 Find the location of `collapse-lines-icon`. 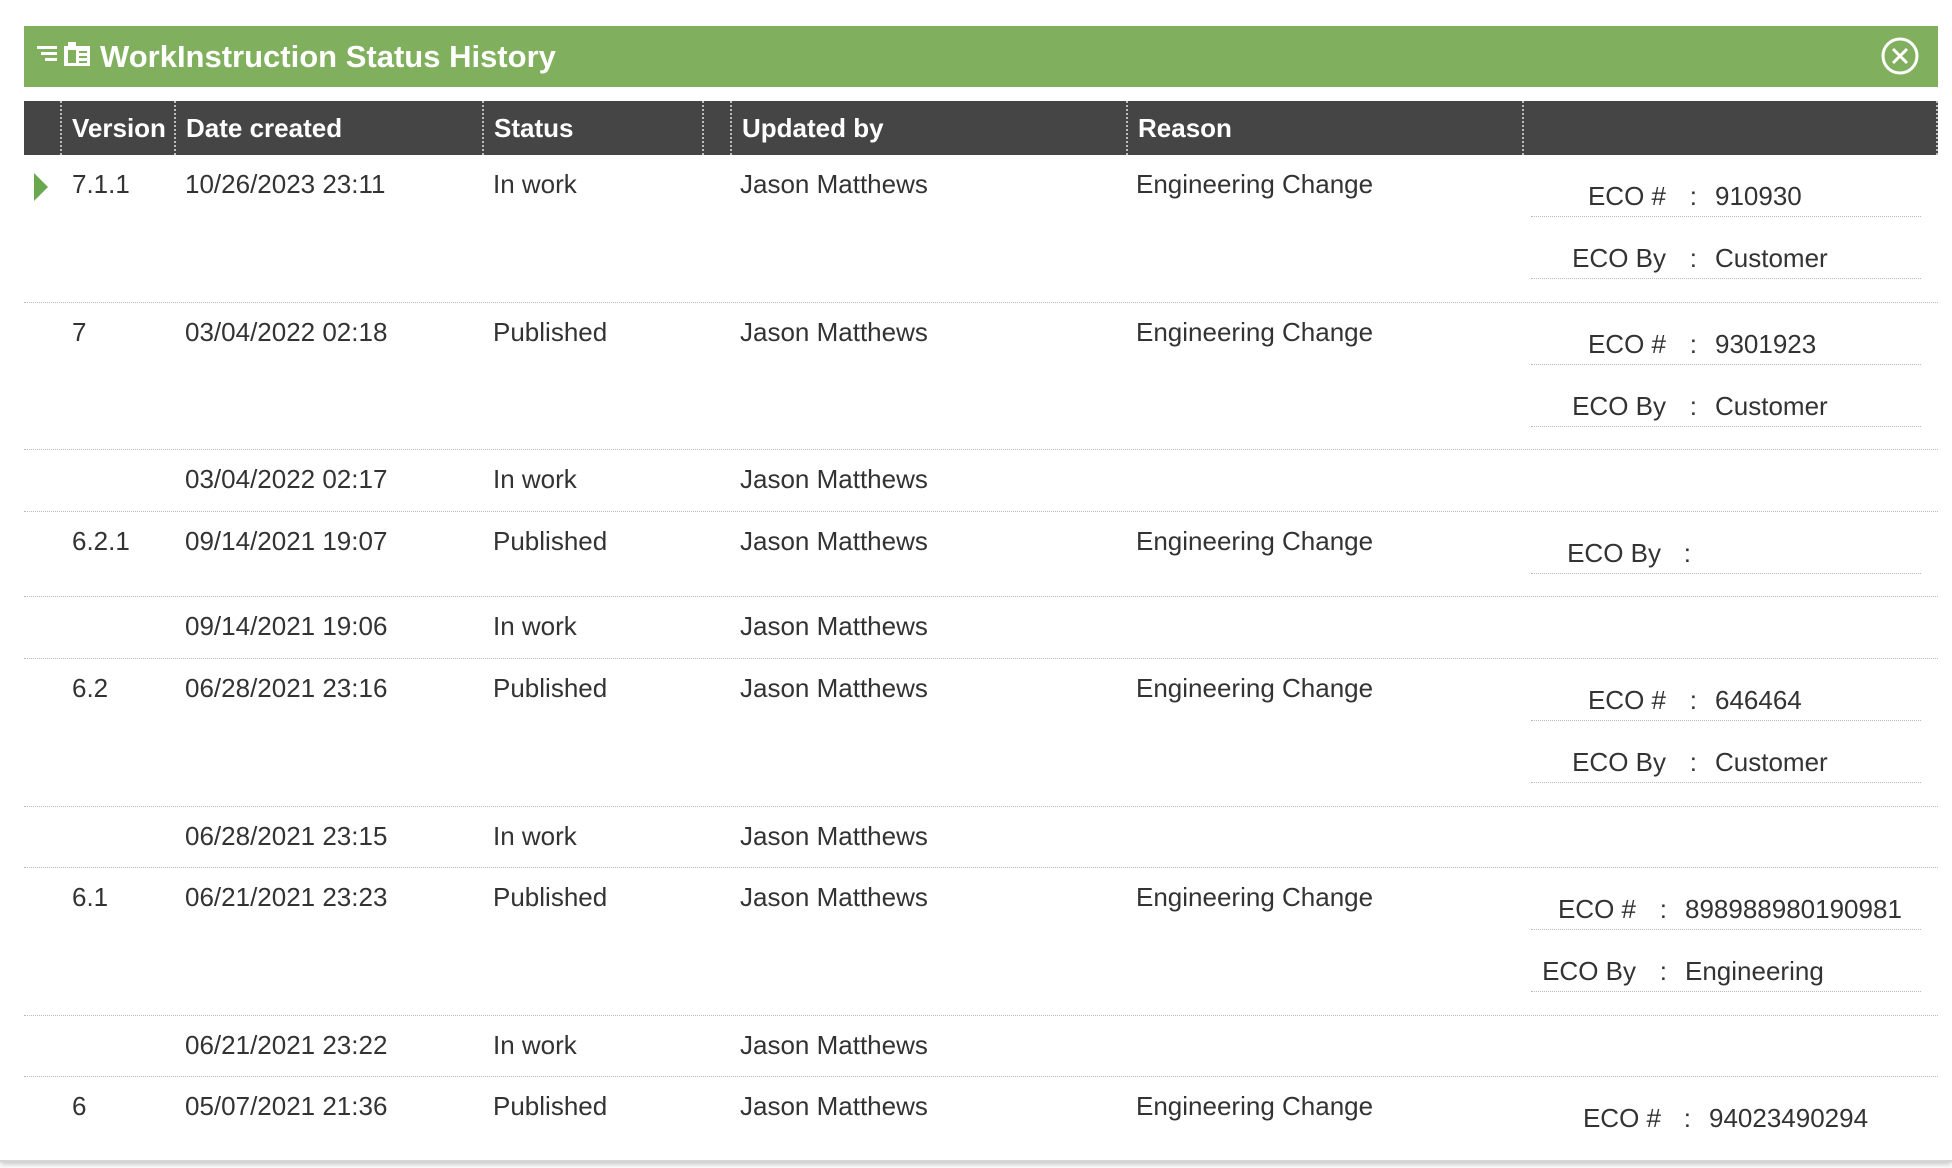

collapse-lines-icon is located at coordinates (47, 56).